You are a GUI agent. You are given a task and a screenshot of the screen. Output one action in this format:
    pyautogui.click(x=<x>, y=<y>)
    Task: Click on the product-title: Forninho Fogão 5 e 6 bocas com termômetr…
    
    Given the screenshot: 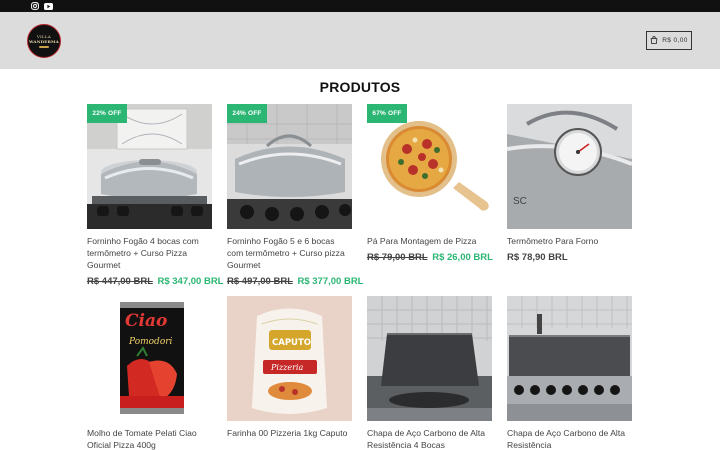 What is the action you would take?
    pyautogui.click(x=289, y=253)
    